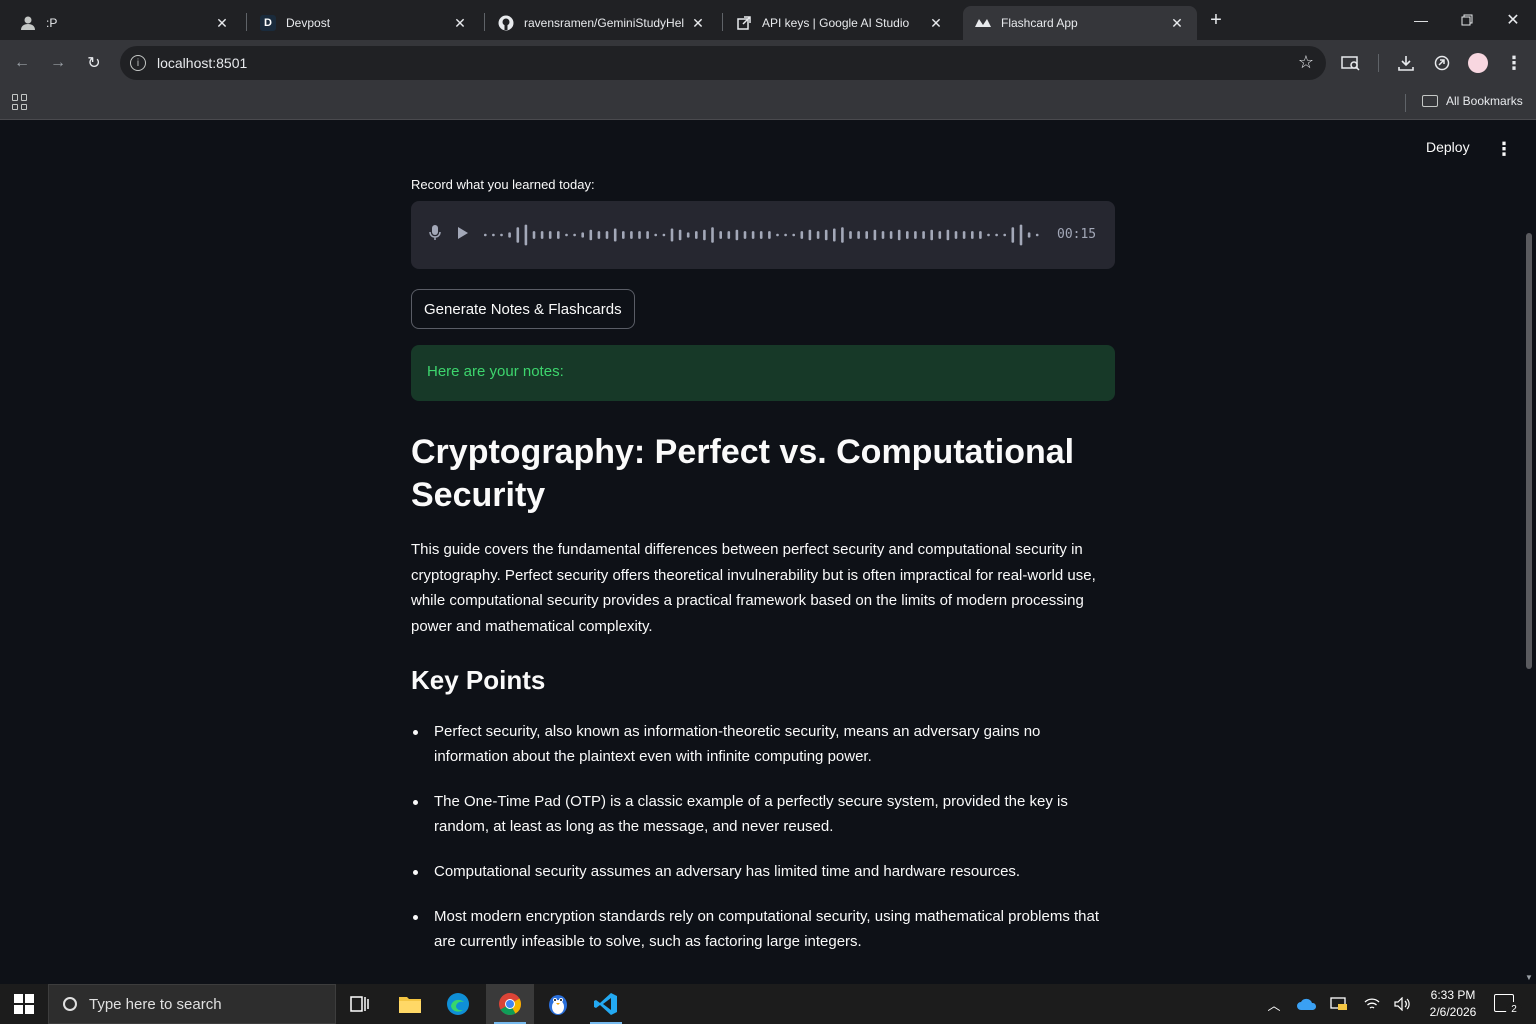 This screenshot has height=1024, width=1536. Describe the element at coordinates (503, 184) in the screenshot. I see `record-label: Record what you learned today:` at that location.